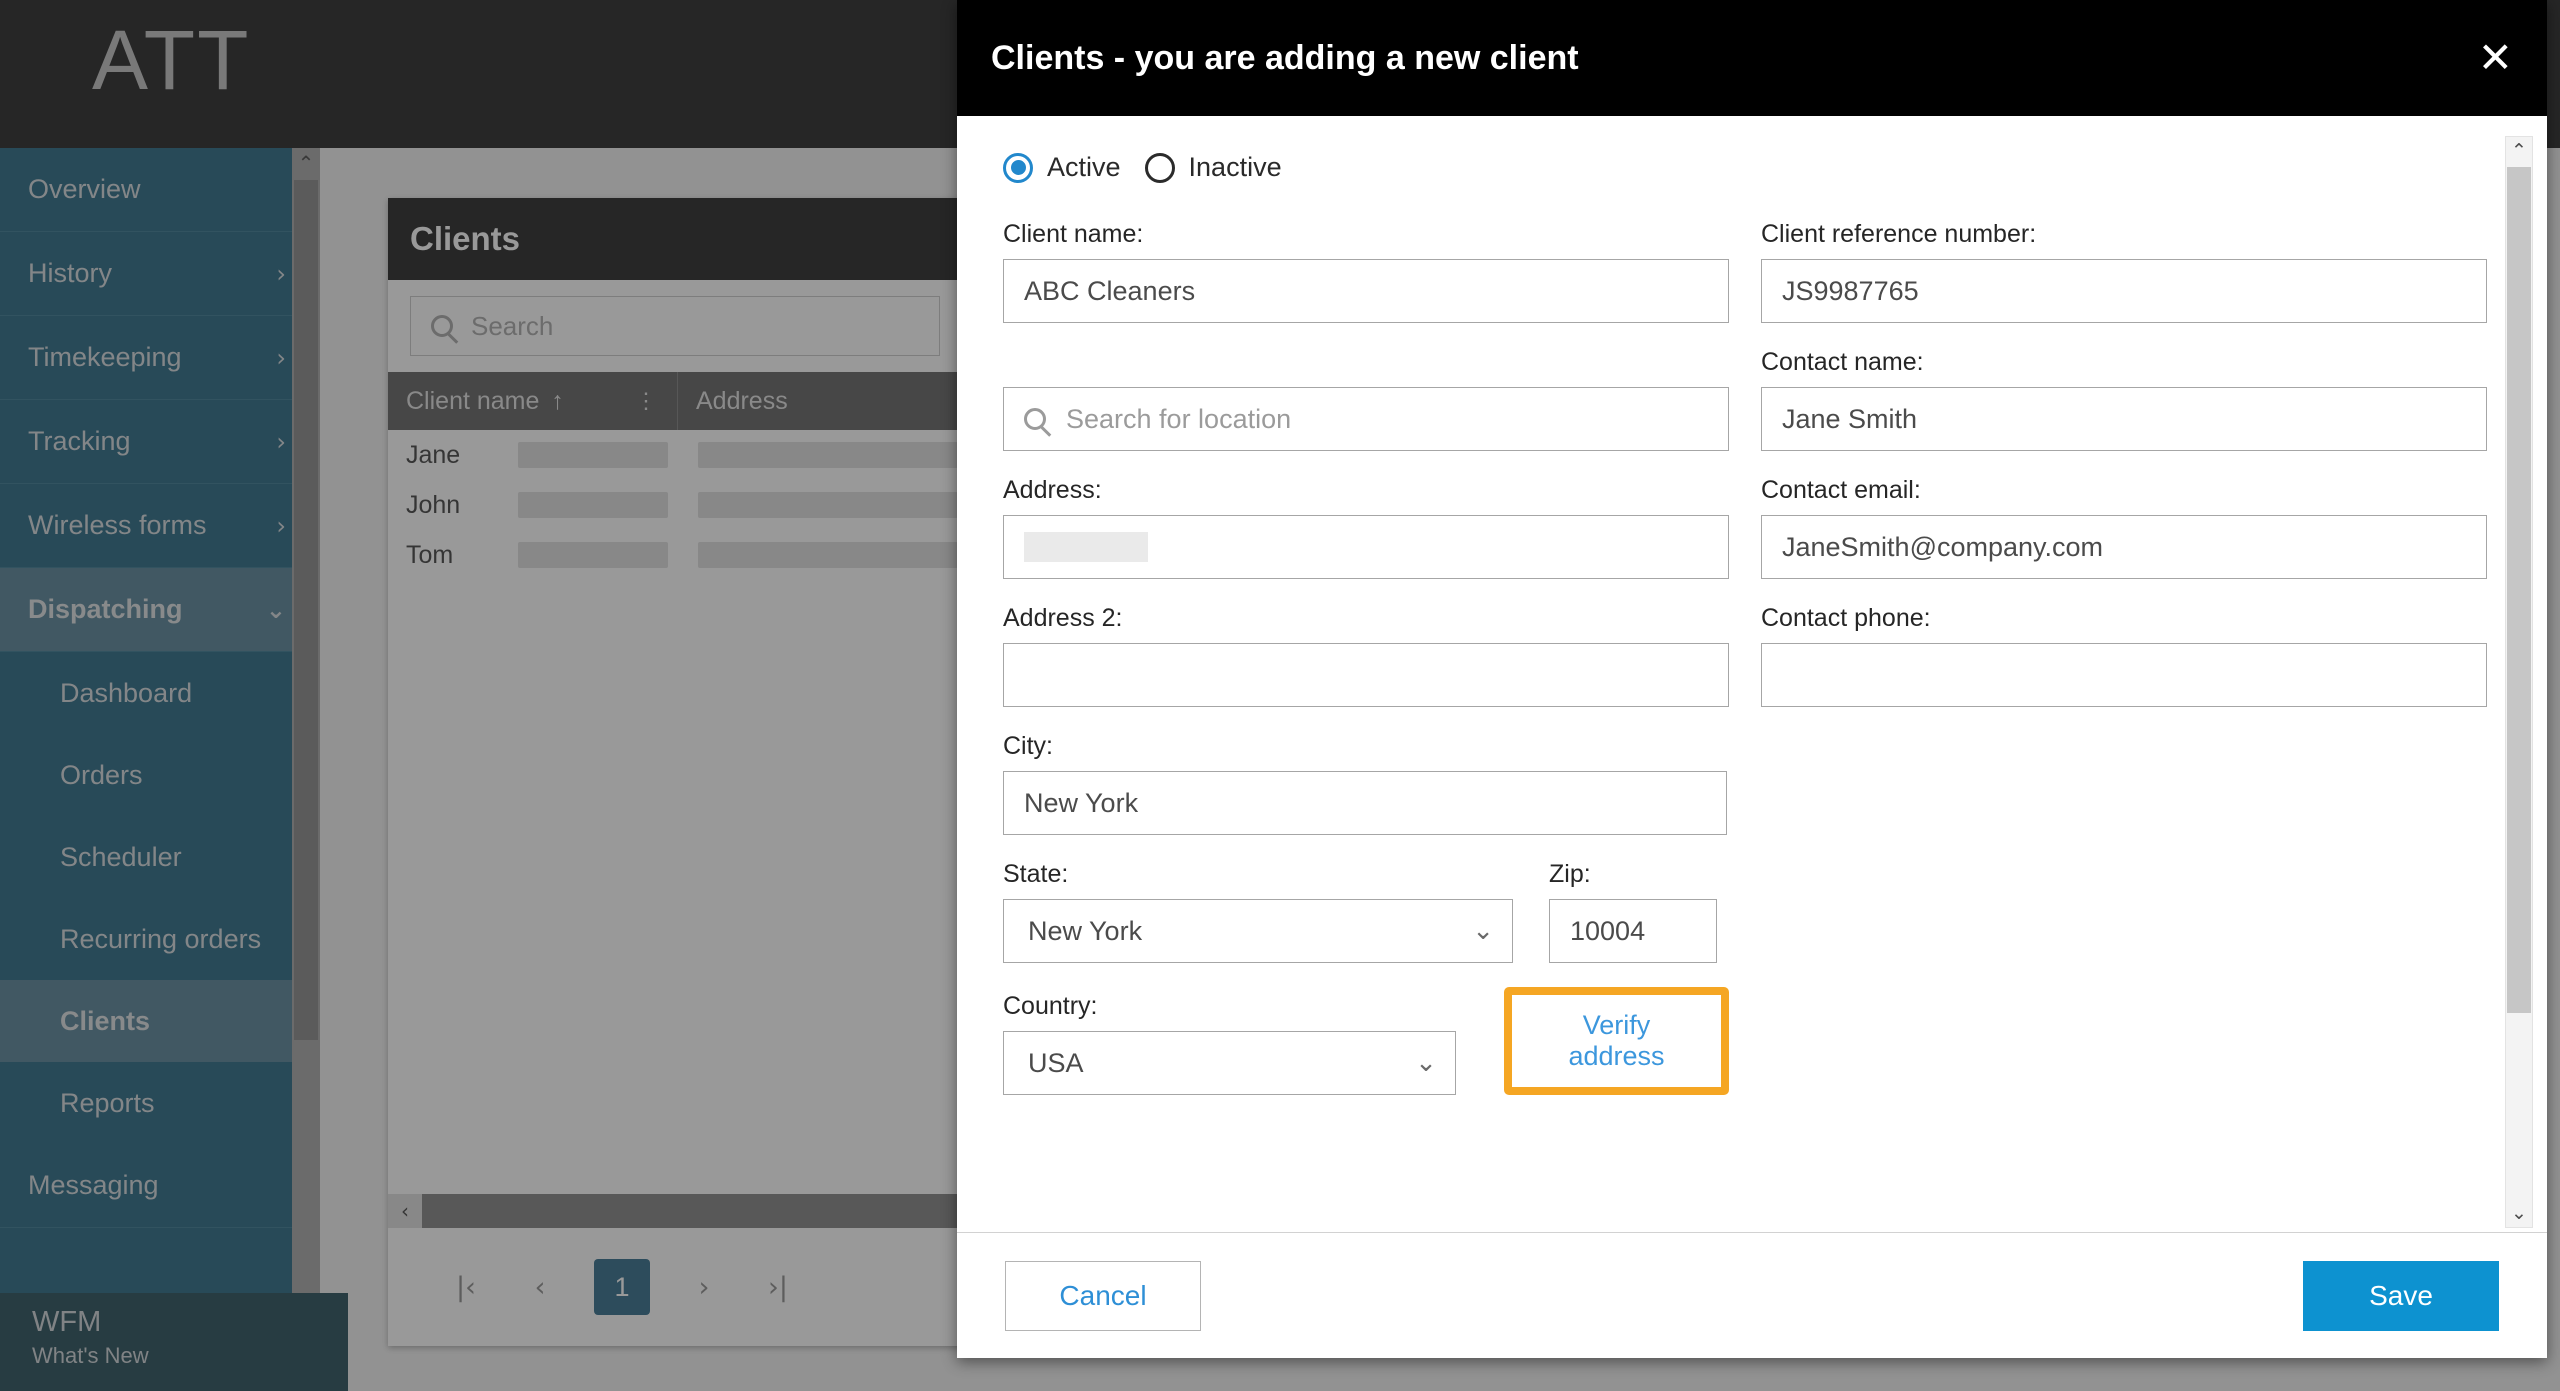 This screenshot has width=2560, height=1391. Describe the element at coordinates (2124, 547) in the screenshot. I see `input-contact-email: JaneSmith@company.com` at that location.